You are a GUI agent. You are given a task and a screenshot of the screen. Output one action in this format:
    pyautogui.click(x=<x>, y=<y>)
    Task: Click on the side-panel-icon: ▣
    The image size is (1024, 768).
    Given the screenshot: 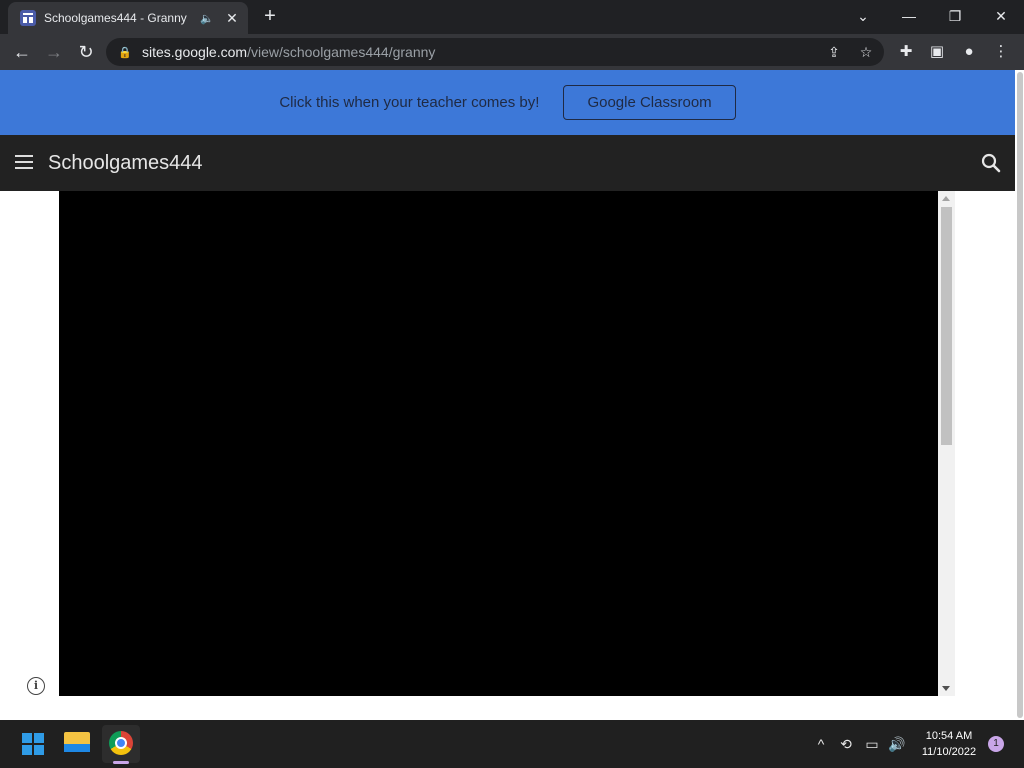 What is the action you would take?
    pyautogui.click(x=937, y=52)
    